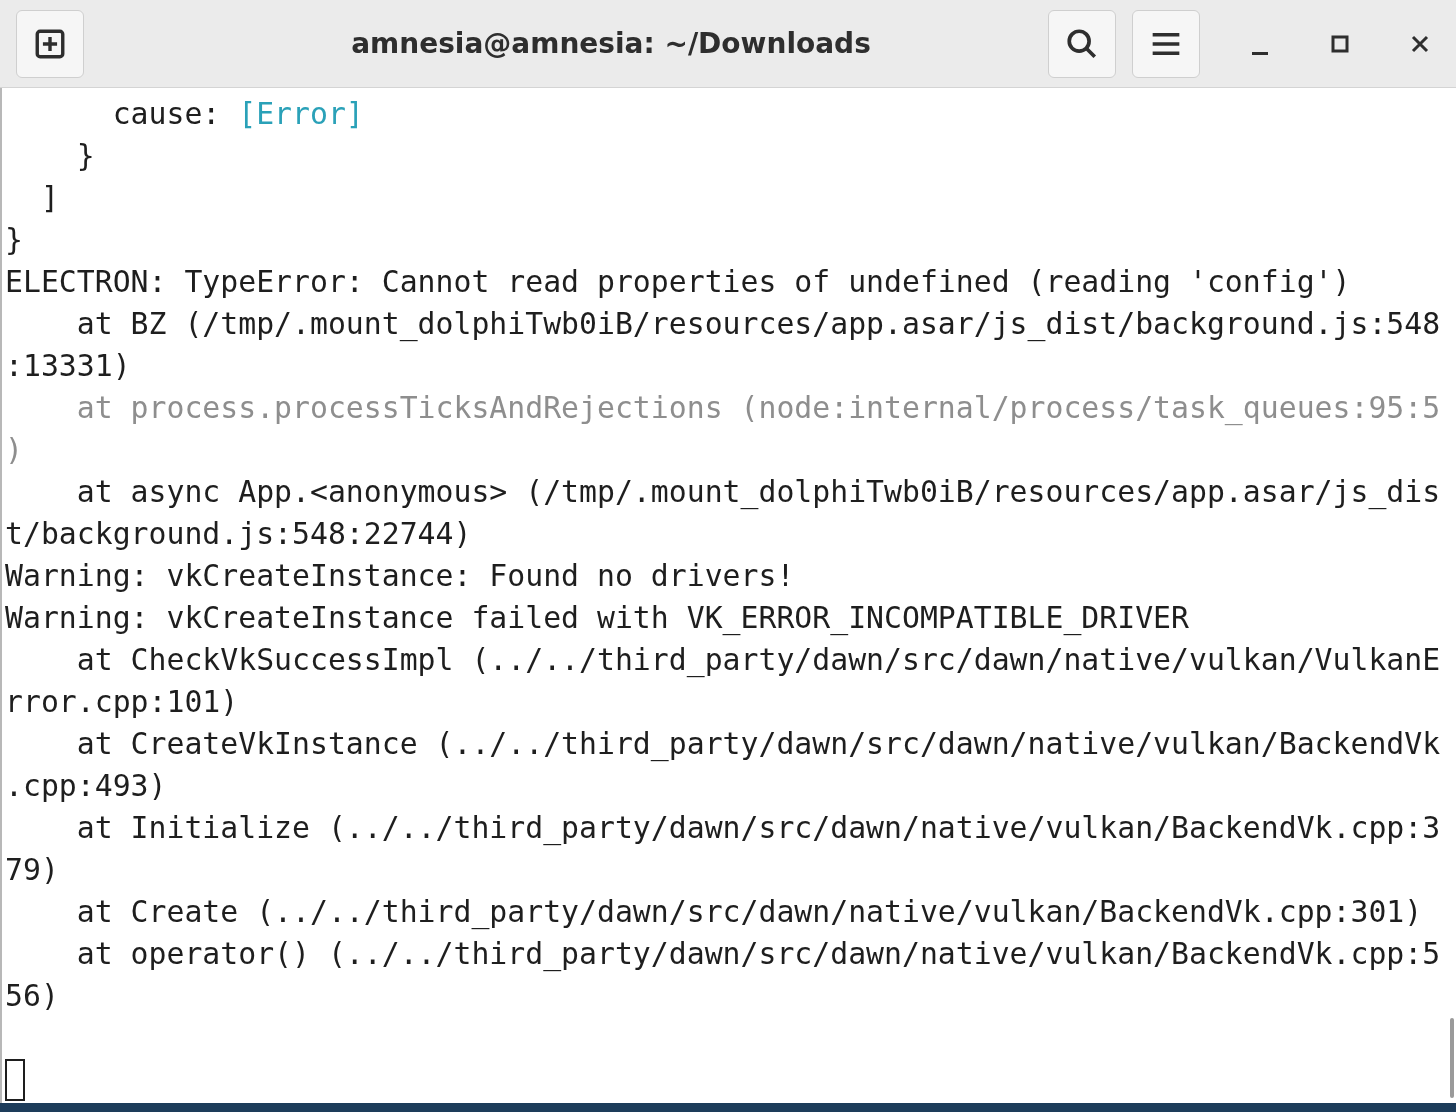 The height and width of the screenshot is (1112, 1456). I want to click on maximize-icon, so click(1340, 43).